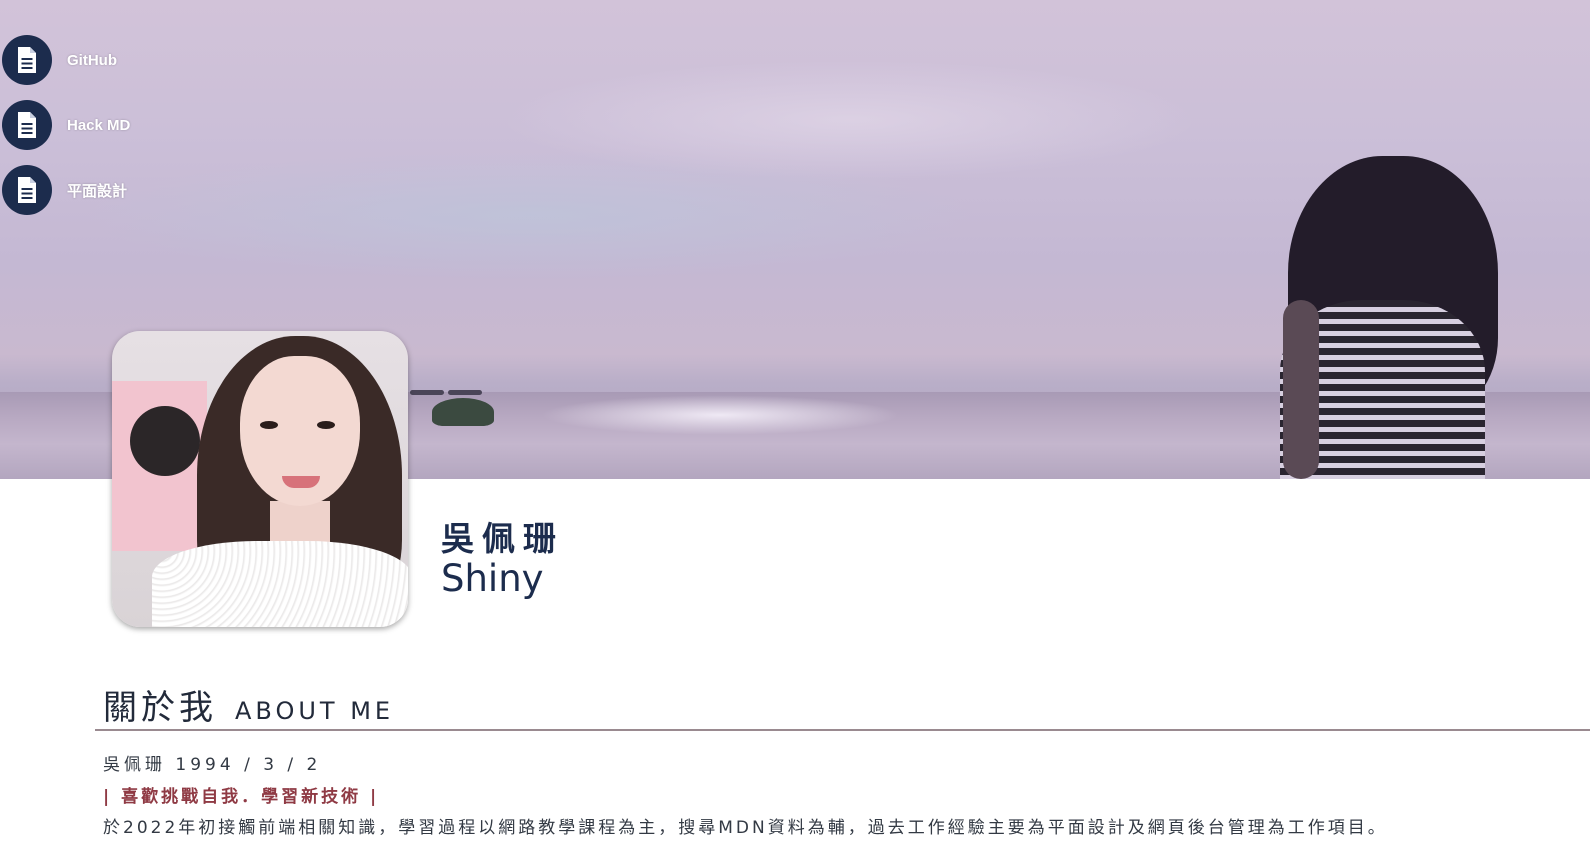 Image resolution: width=1590 pixels, height=855 pixels. I want to click on about-heading-english: ABOUT ME, so click(315, 711).